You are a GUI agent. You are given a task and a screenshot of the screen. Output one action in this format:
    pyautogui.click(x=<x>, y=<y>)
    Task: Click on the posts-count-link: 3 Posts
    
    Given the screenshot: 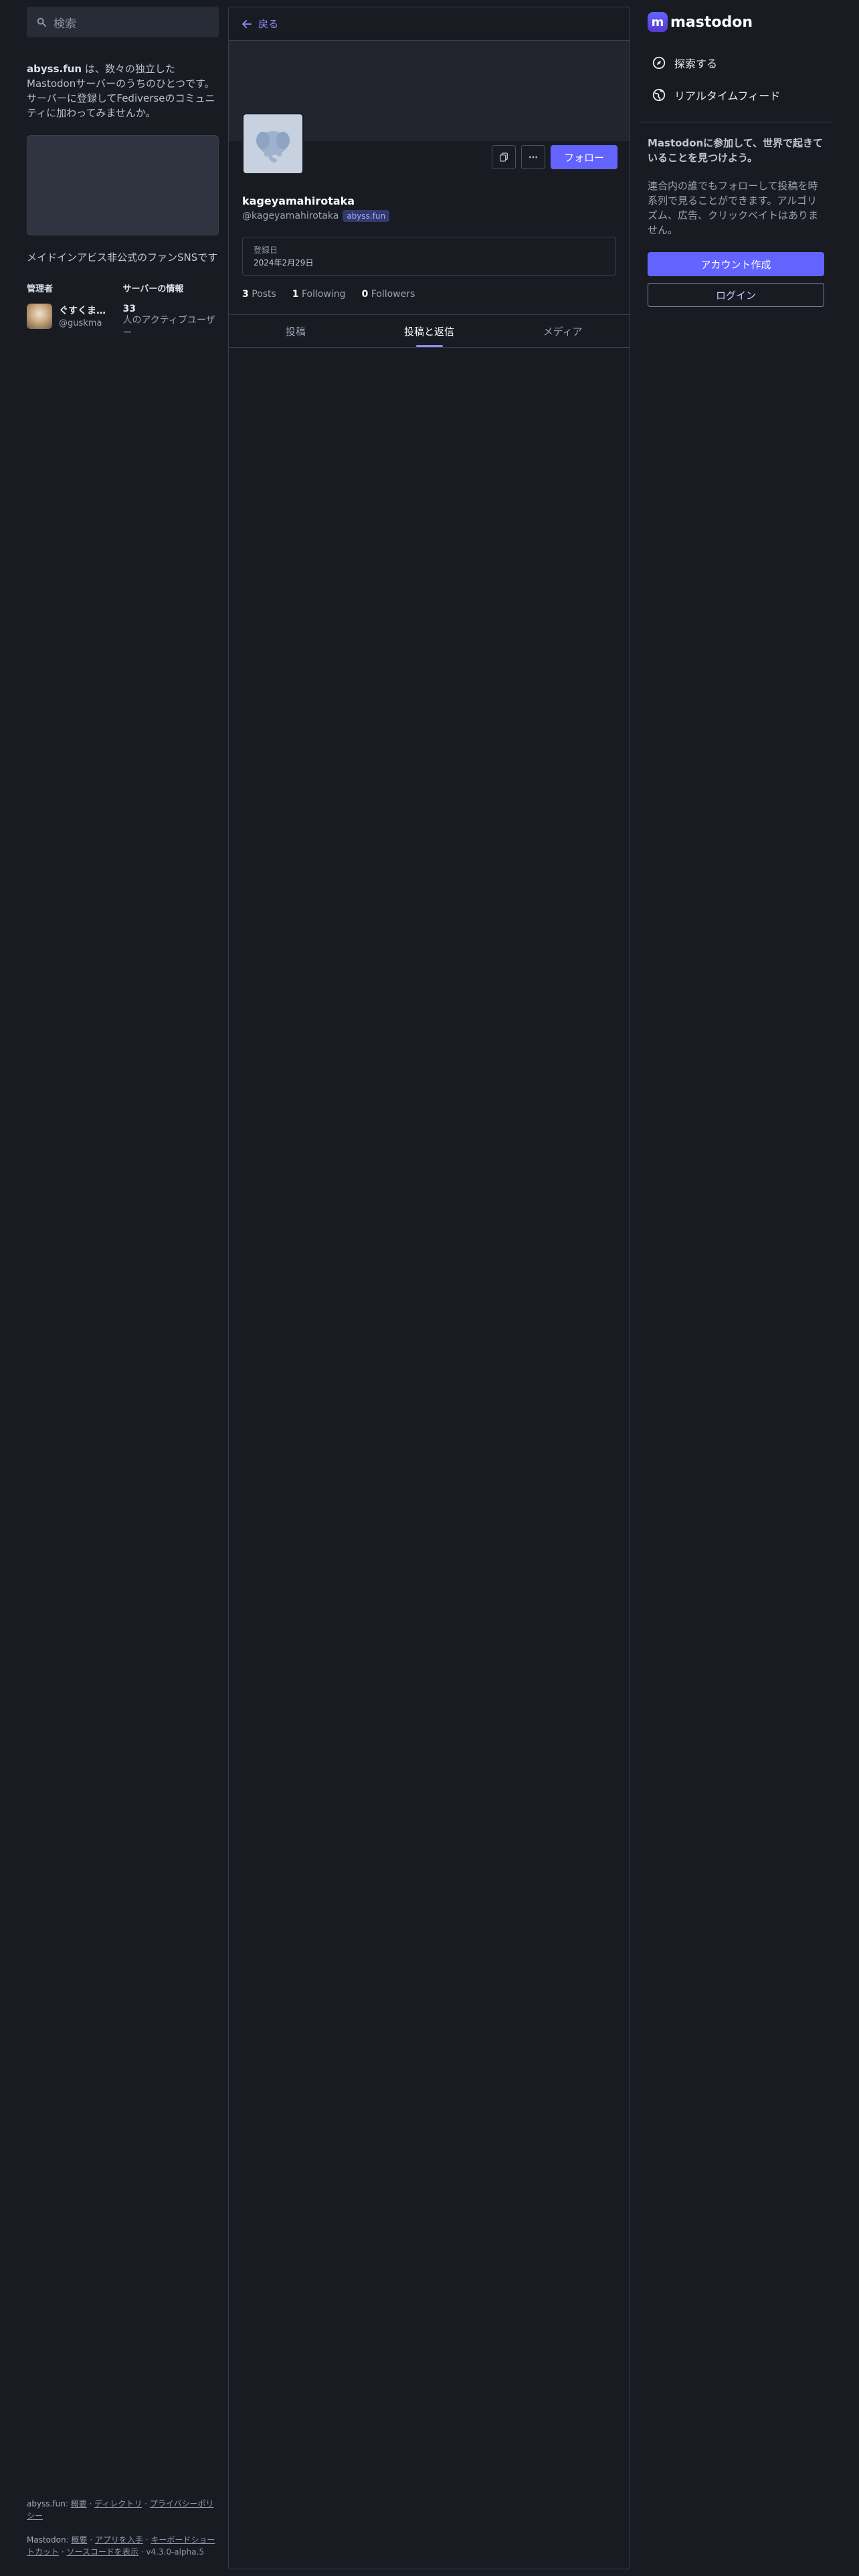 What is the action you would take?
    pyautogui.click(x=259, y=294)
    